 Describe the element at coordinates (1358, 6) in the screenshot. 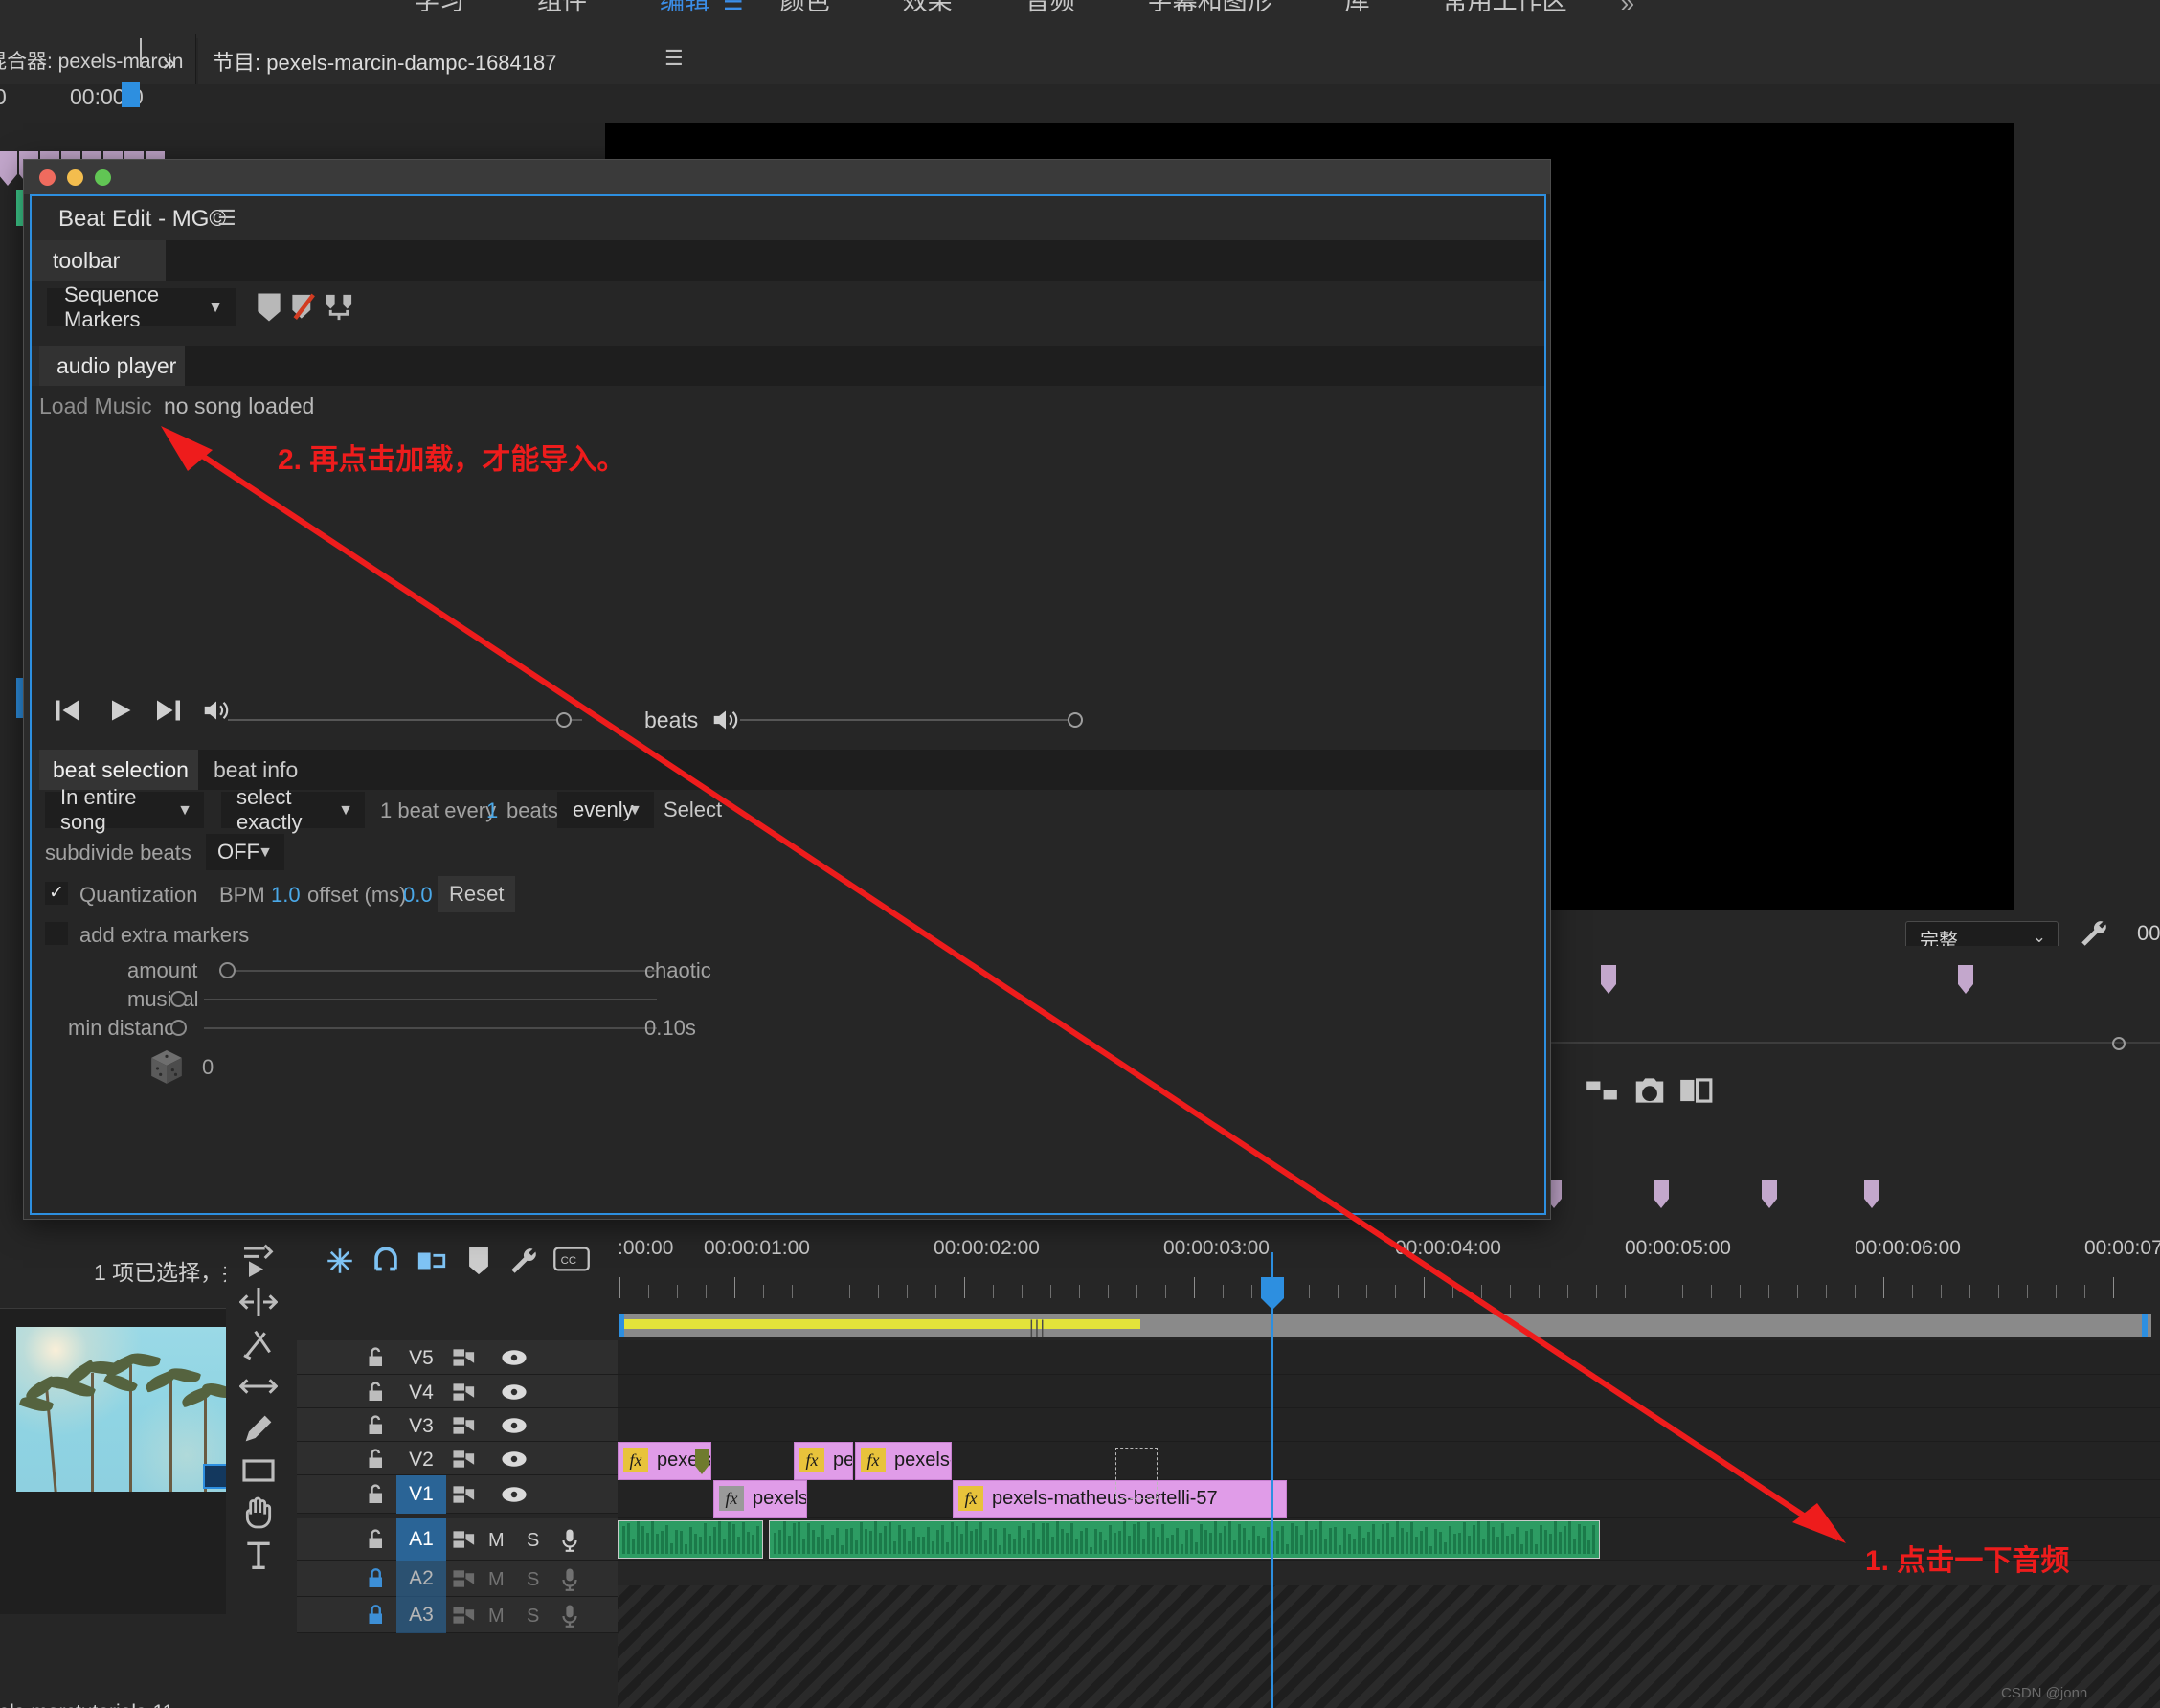

I see `menu-item-library: 库` at that location.